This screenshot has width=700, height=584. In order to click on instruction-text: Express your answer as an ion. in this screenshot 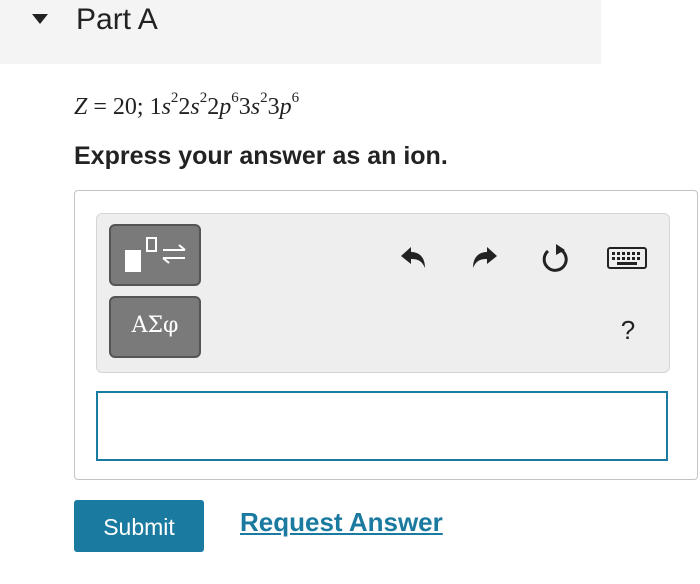, I will do `click(261, 156)`.